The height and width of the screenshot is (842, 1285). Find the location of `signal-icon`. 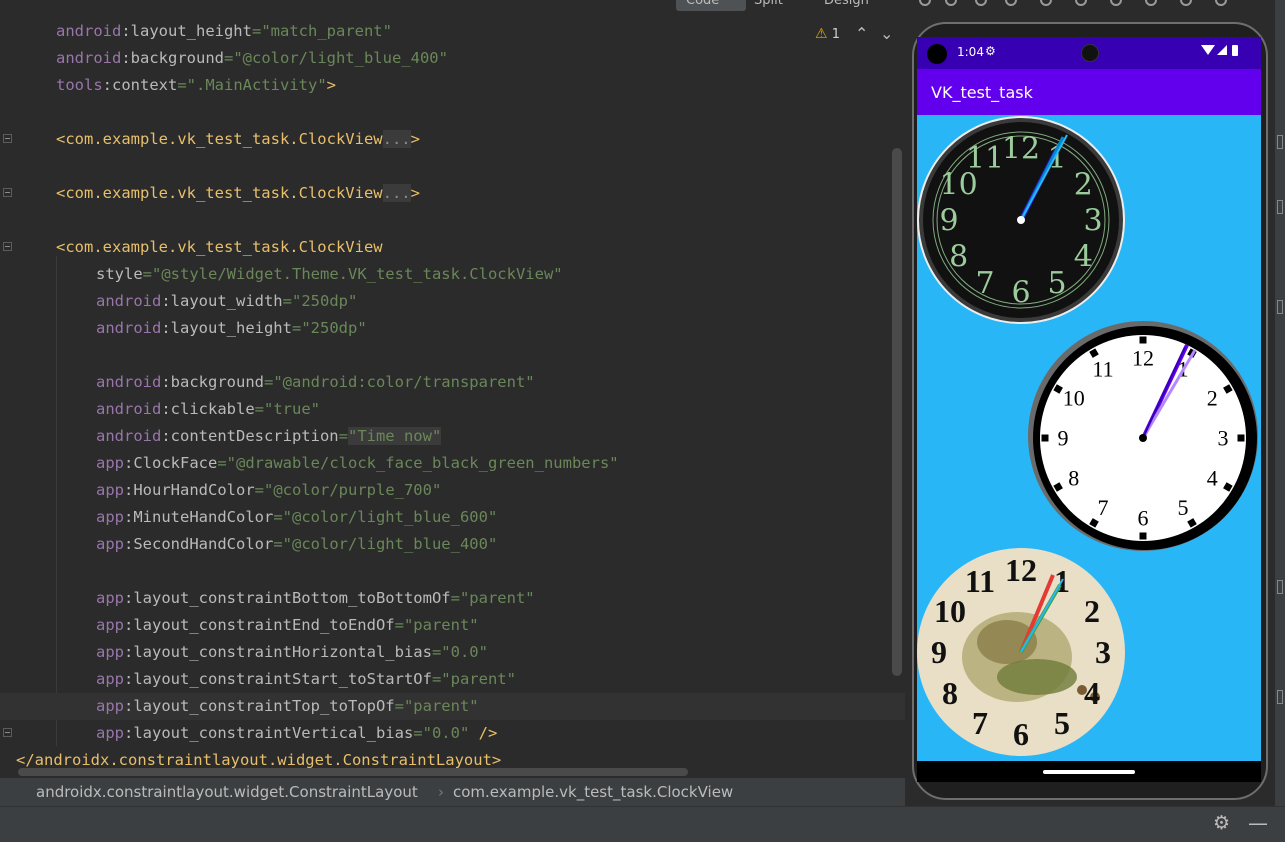

signal-icon is located at coordinates (1222, 50).